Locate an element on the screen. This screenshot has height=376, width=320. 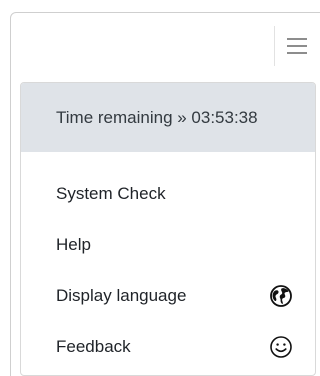
smiley-icon is located at coordinates (281, 347).